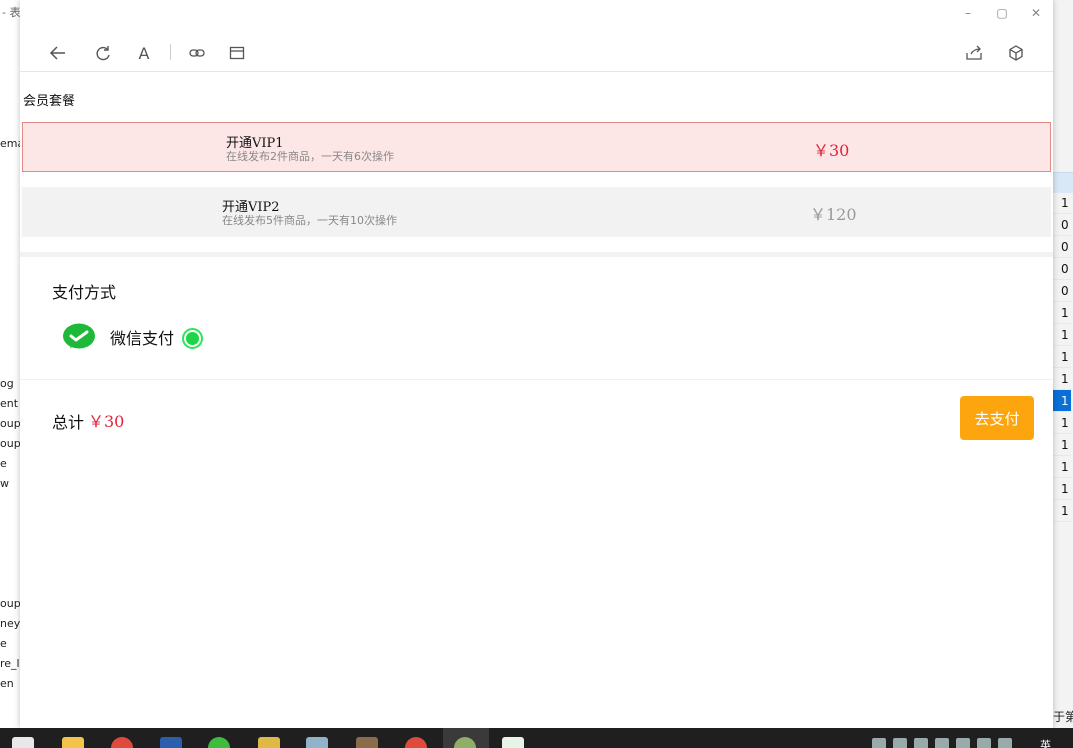 The image size is (1073, 748). Describe the element at coordinates (219, 742) in the screenshot. I see `wechat-icon` at that location.